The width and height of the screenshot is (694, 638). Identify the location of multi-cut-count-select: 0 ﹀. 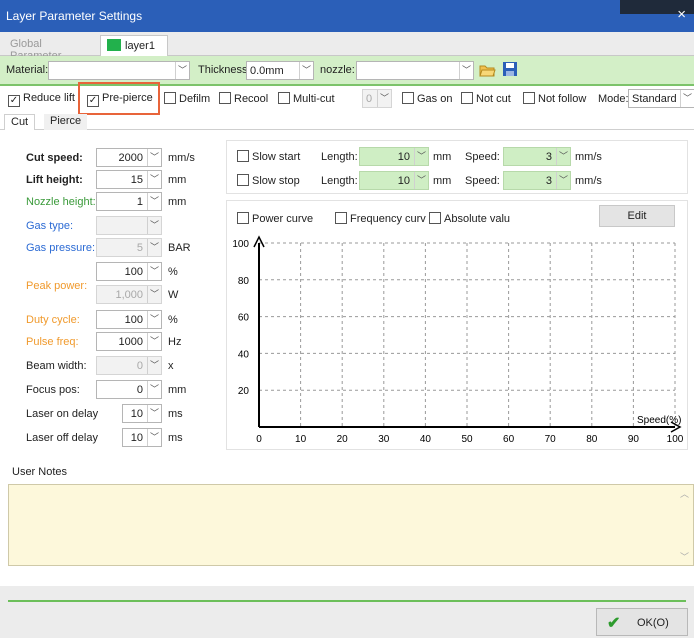
(377, 98).